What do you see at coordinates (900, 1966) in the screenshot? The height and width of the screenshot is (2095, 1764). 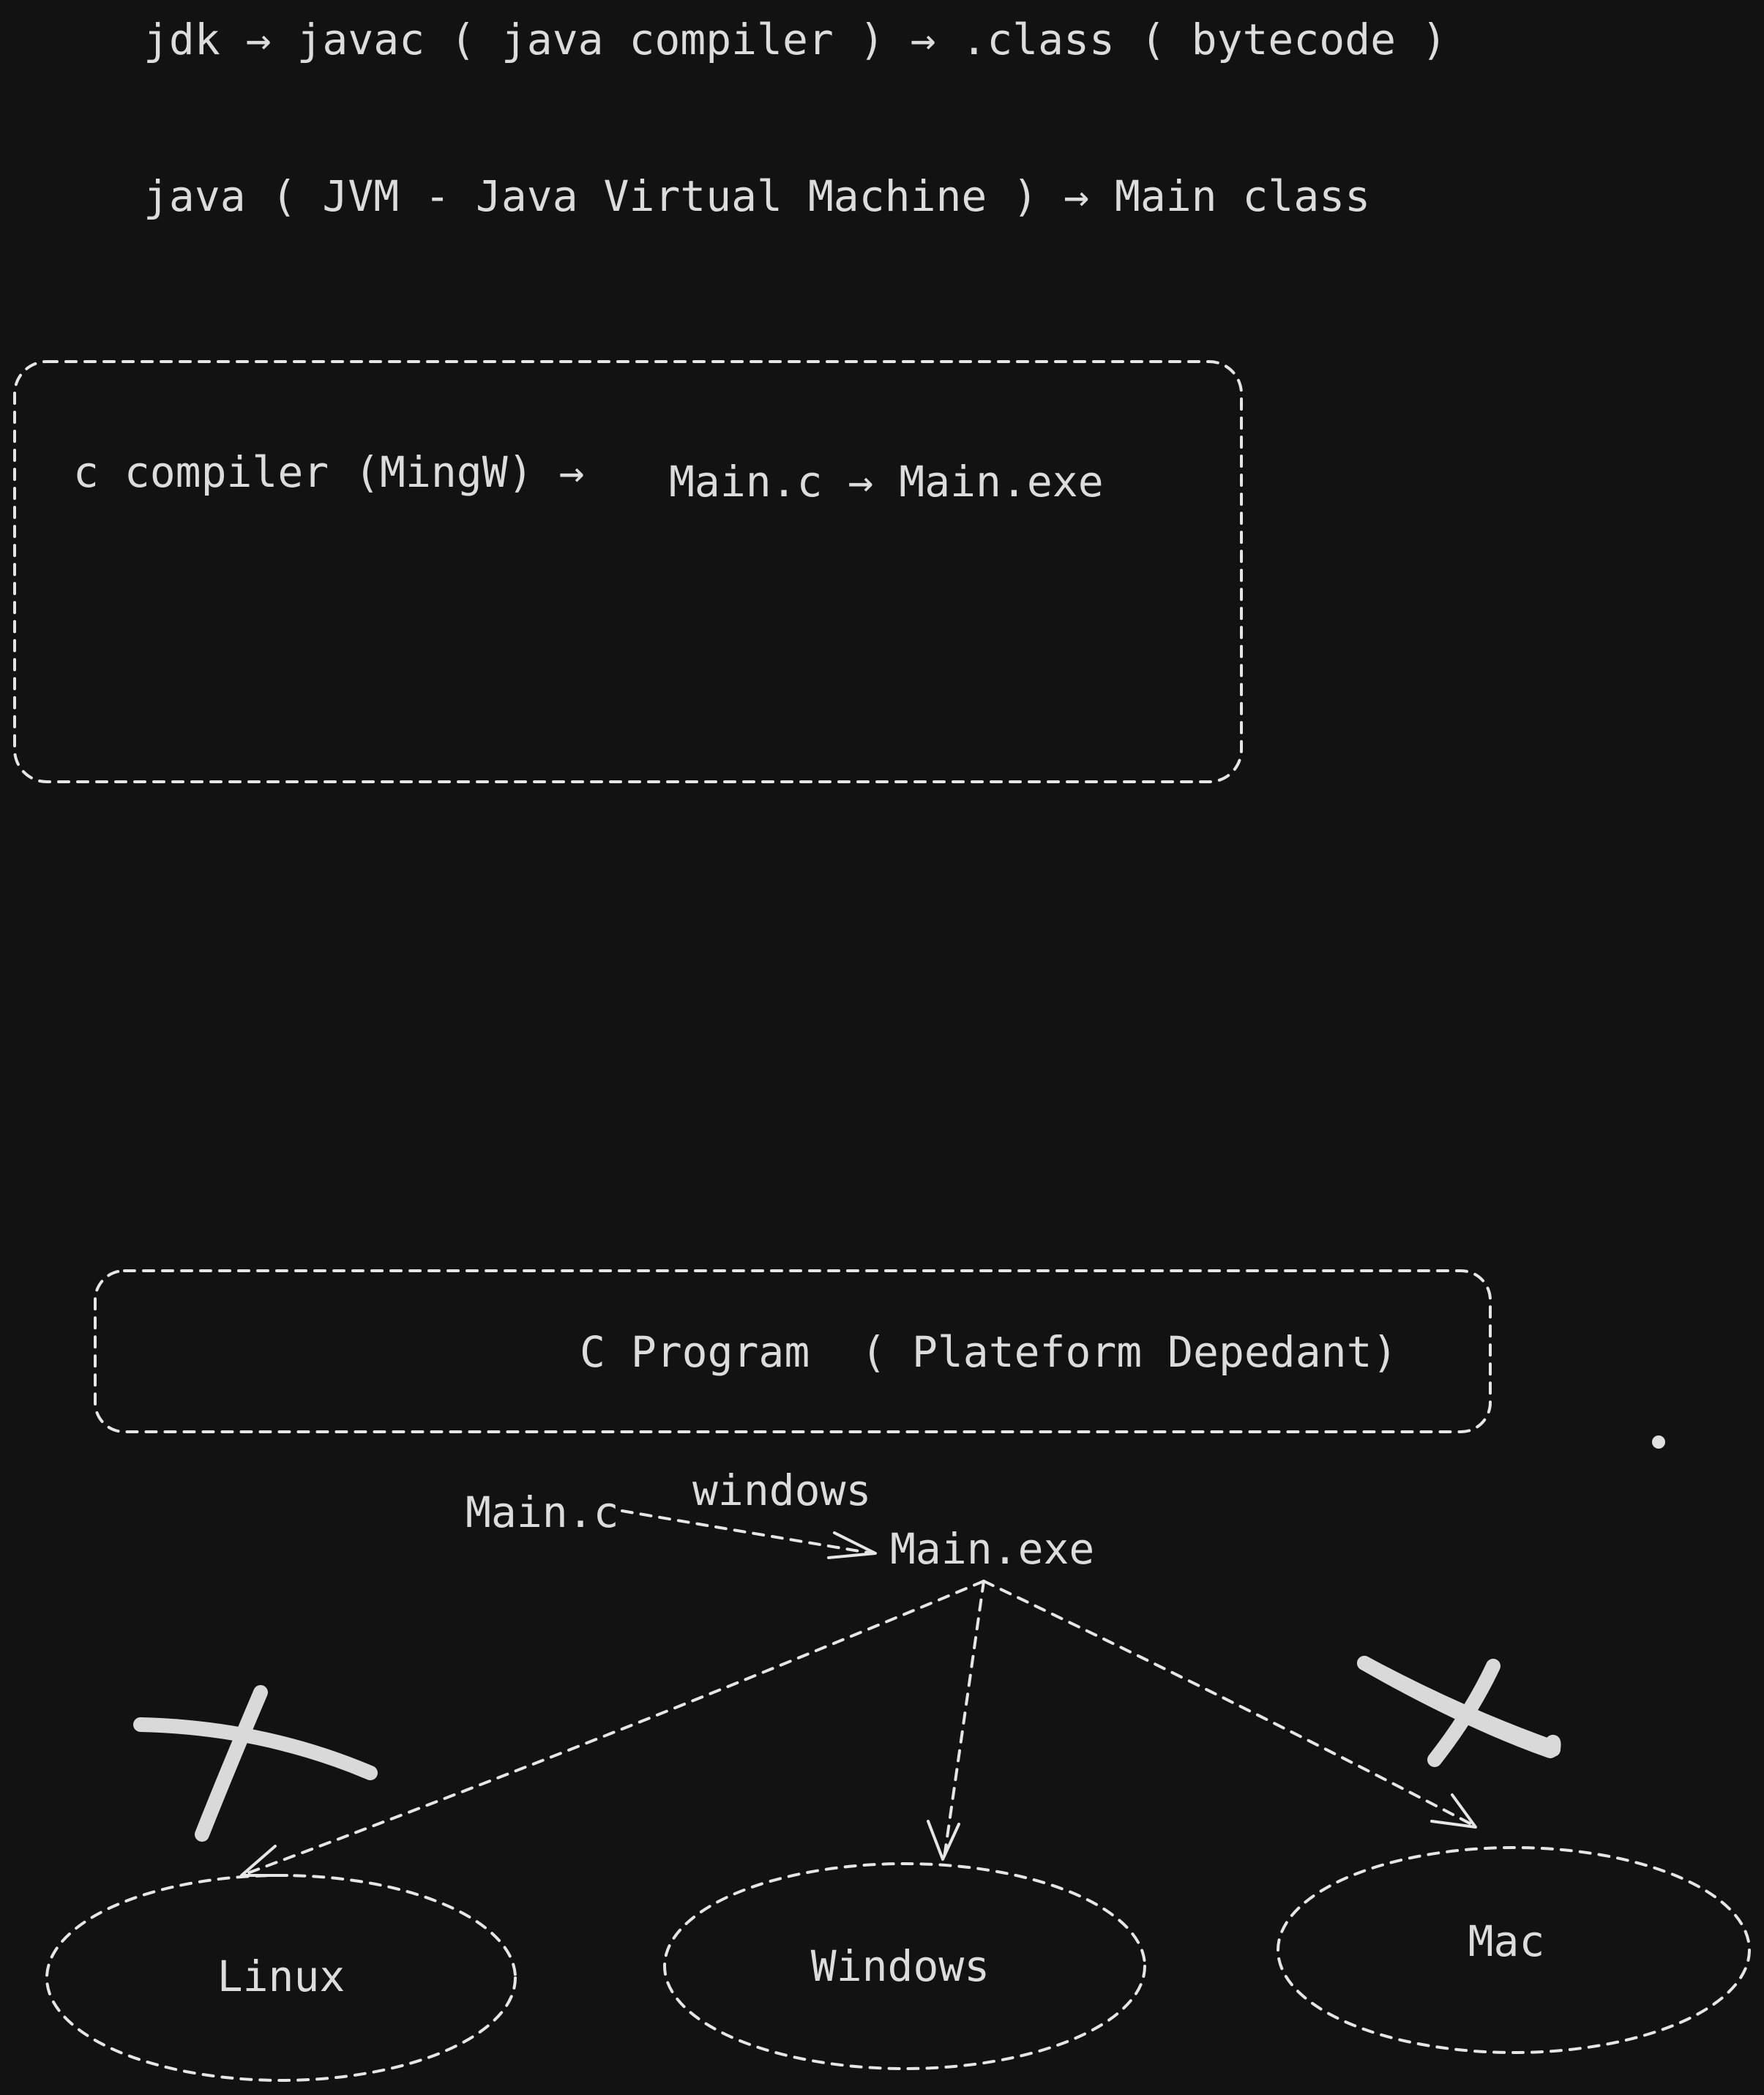 I see `windows-label: Windows` at bounding box center [900, 1966].